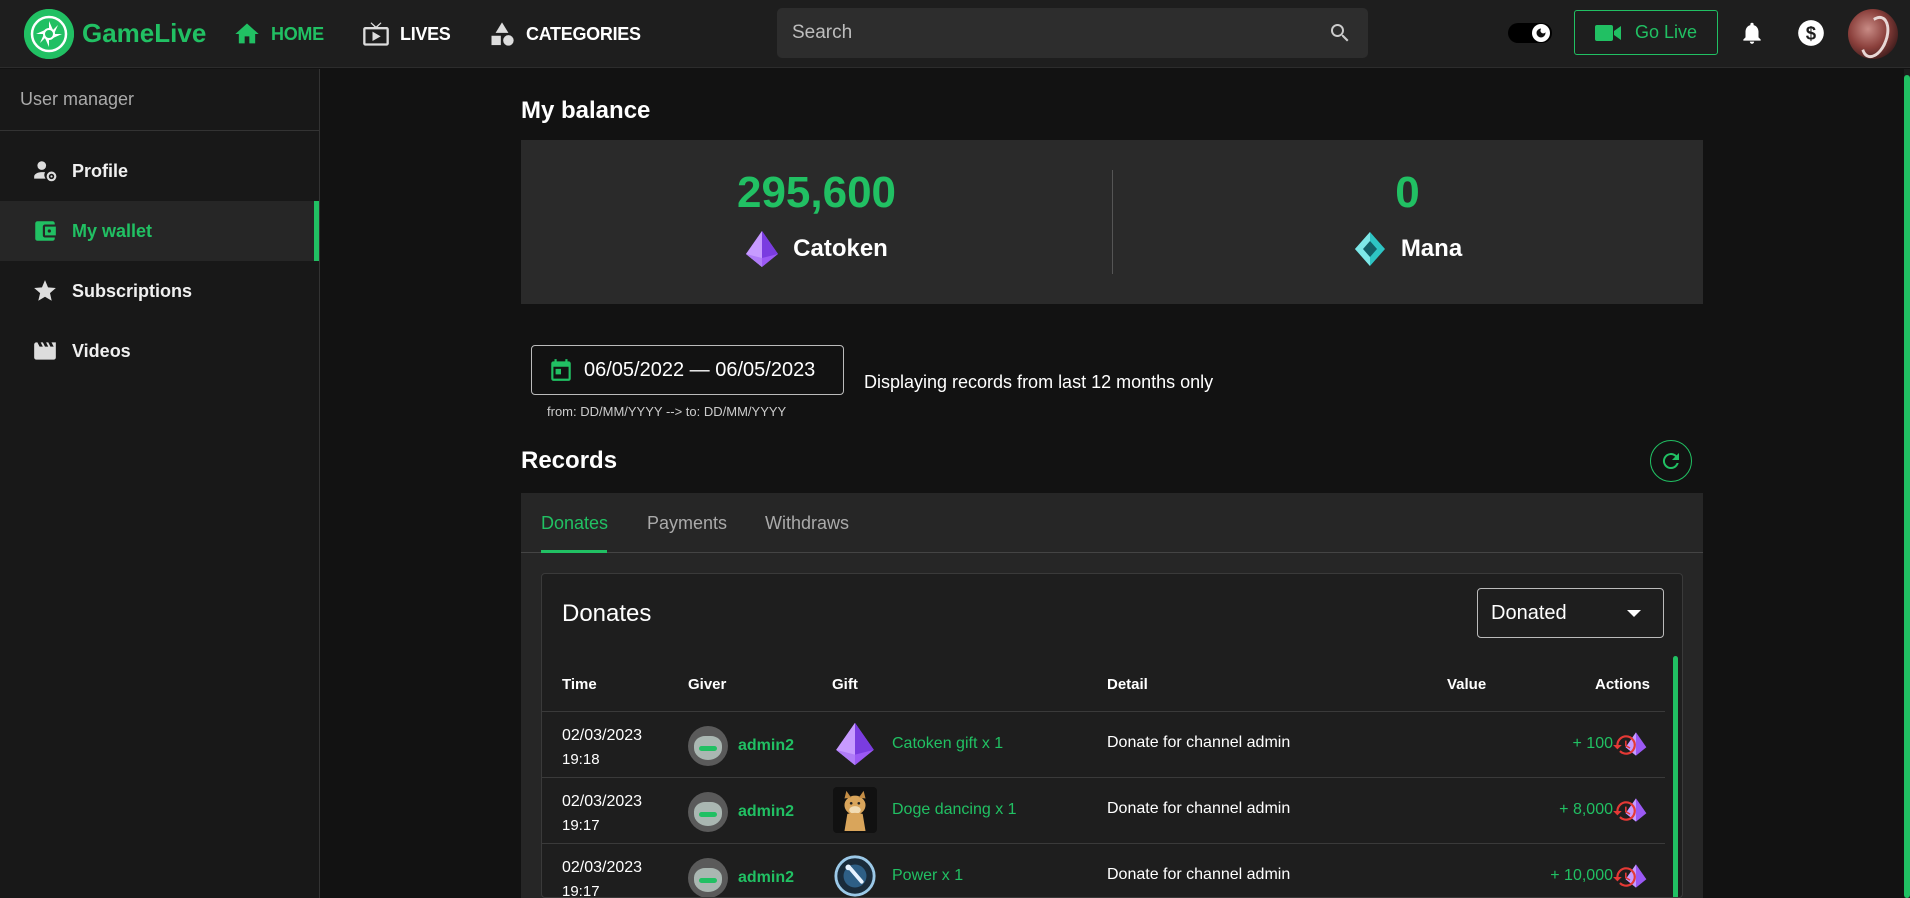  Describe the element at coordinates (581, 759) in the screenshot. I see `row-time: 19:18` at that location.